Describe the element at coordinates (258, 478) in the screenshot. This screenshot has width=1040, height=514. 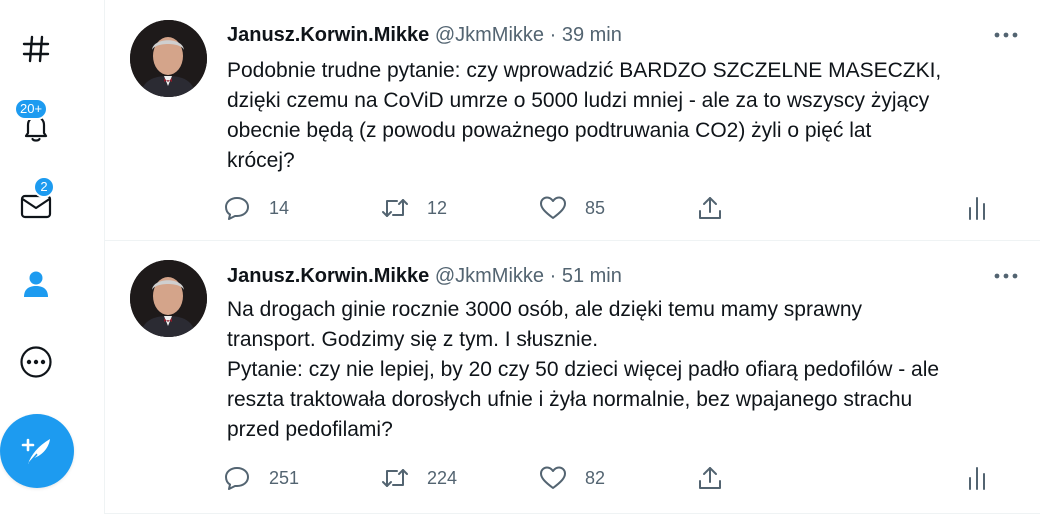
I see `reply-button: 251` at that location.